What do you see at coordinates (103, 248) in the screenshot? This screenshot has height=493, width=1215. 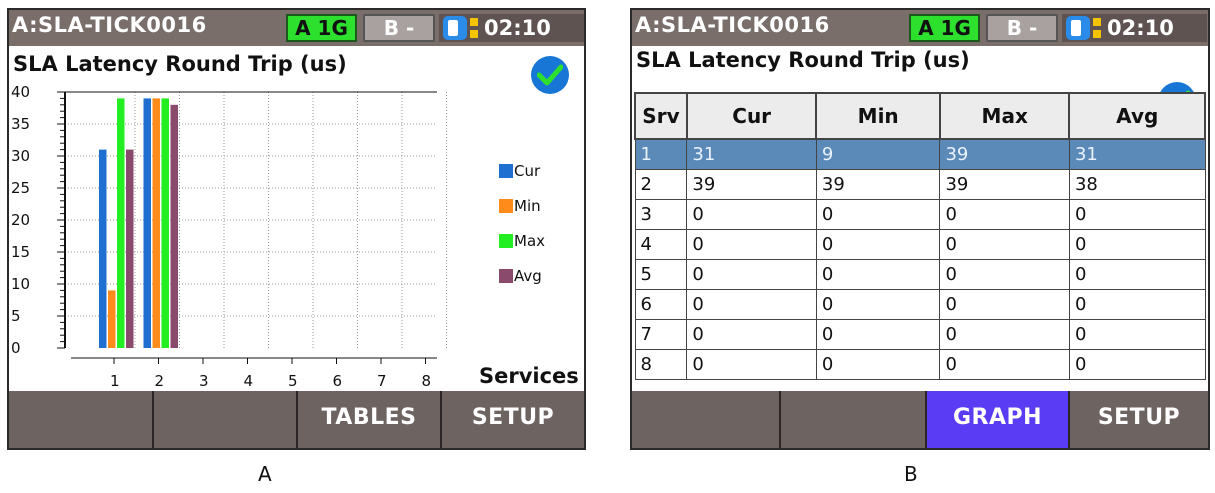 I see `bar-cur-srv1` at bounding box center [103, 248].